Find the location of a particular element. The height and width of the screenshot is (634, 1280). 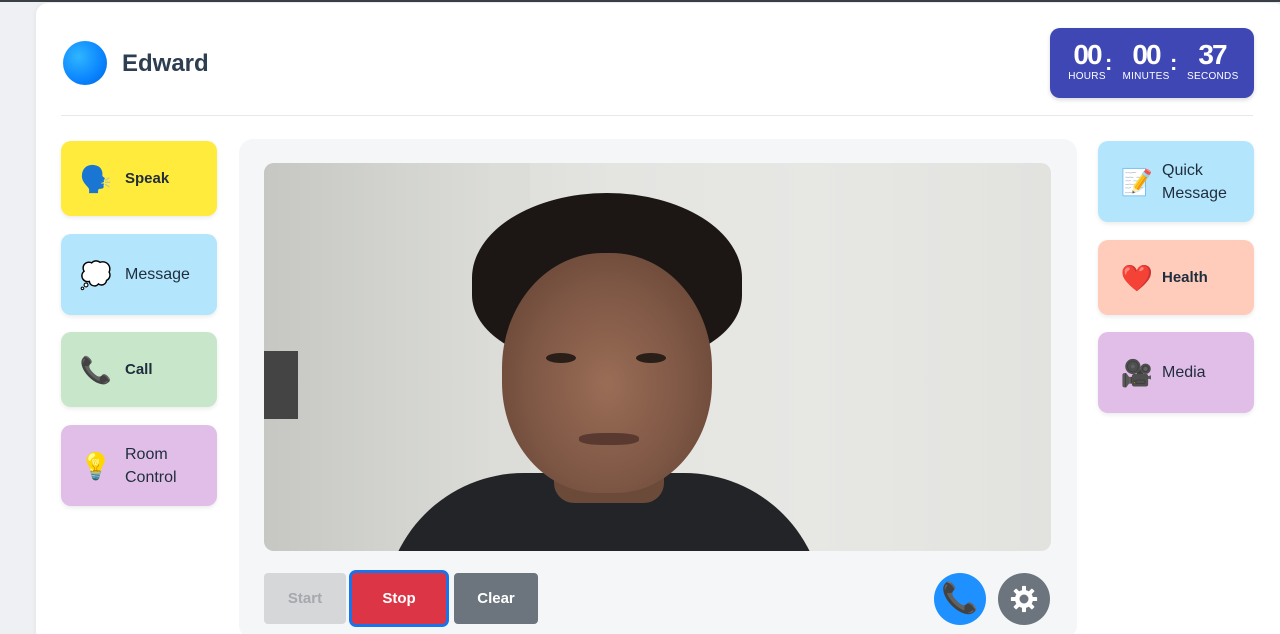

media-tile: 🎥 Media is located at coordinates (1176, 372).